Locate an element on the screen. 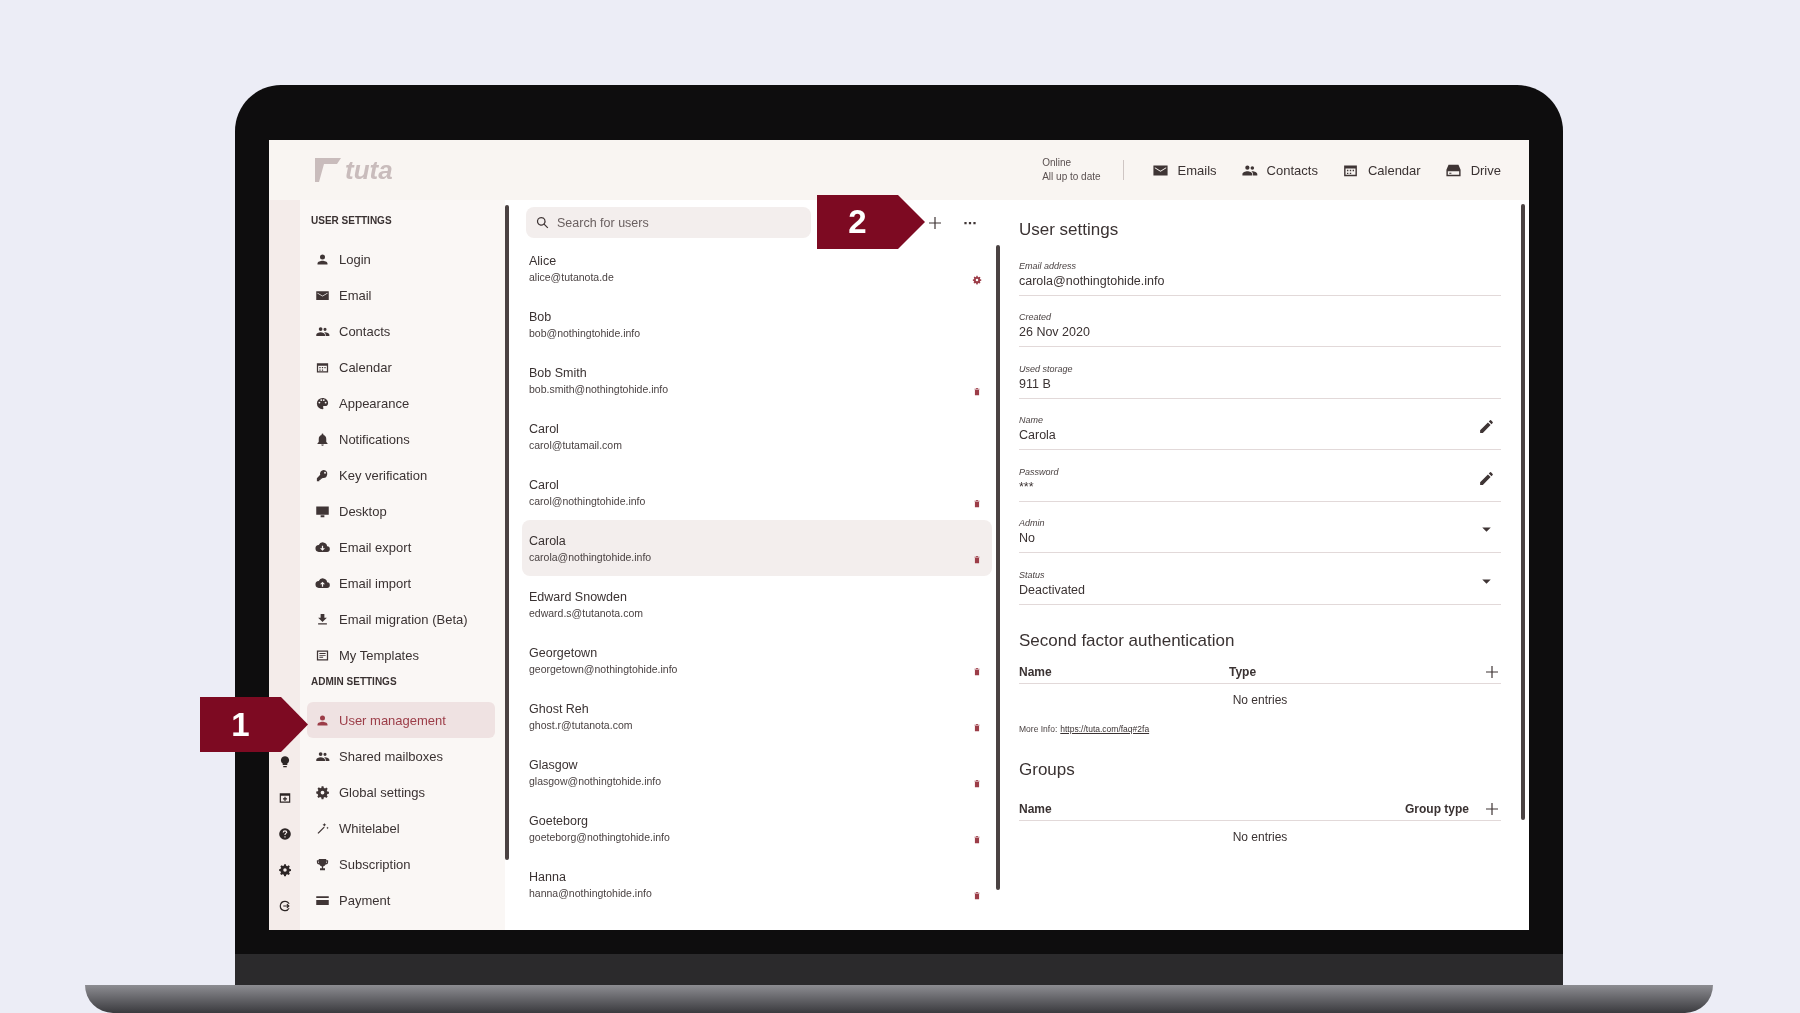 This screenshot has height=1013, width=1800. settings-nav-item: Email export is located at coordinates (401, 547).